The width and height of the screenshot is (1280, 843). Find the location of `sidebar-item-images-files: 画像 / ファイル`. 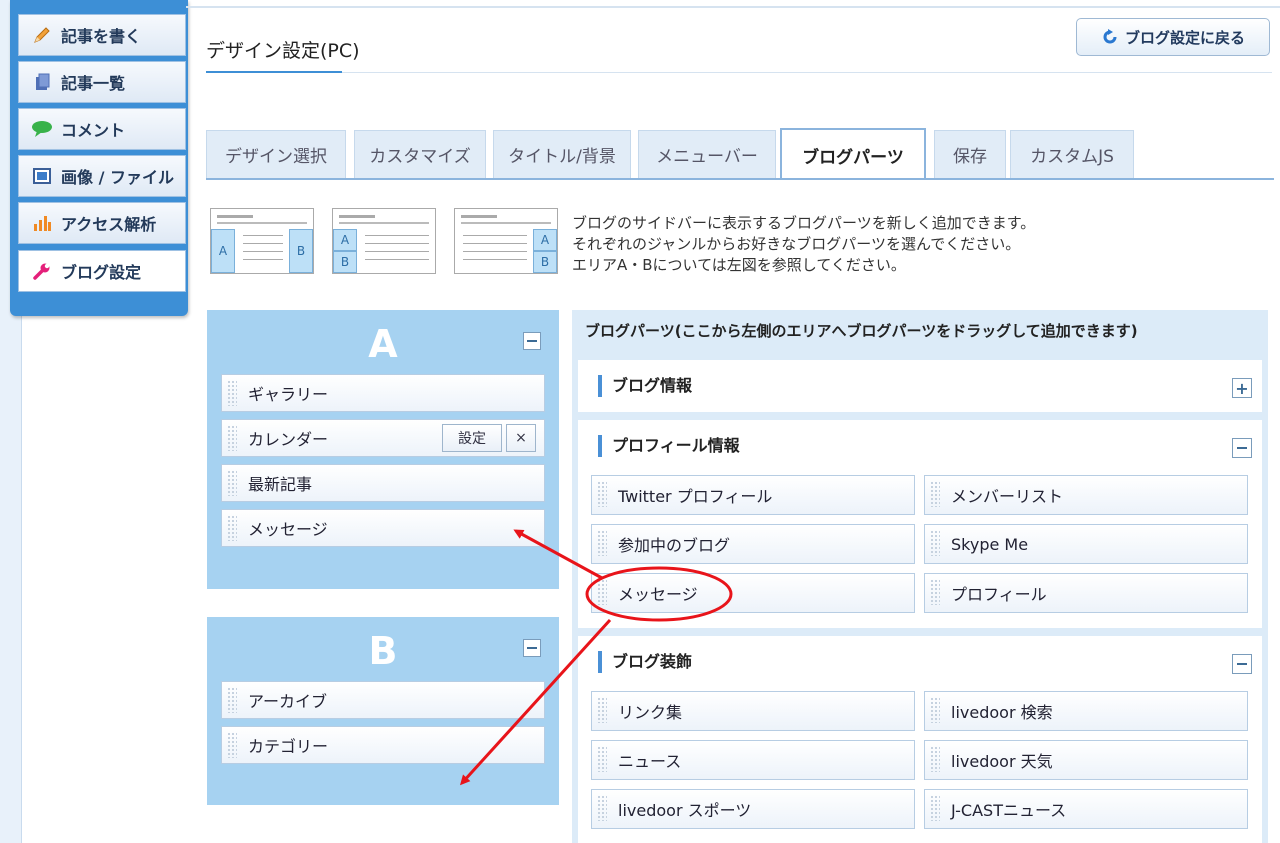

sidebar-item-images-files: 画像 / ファイル is located at coordinates (102, 176).